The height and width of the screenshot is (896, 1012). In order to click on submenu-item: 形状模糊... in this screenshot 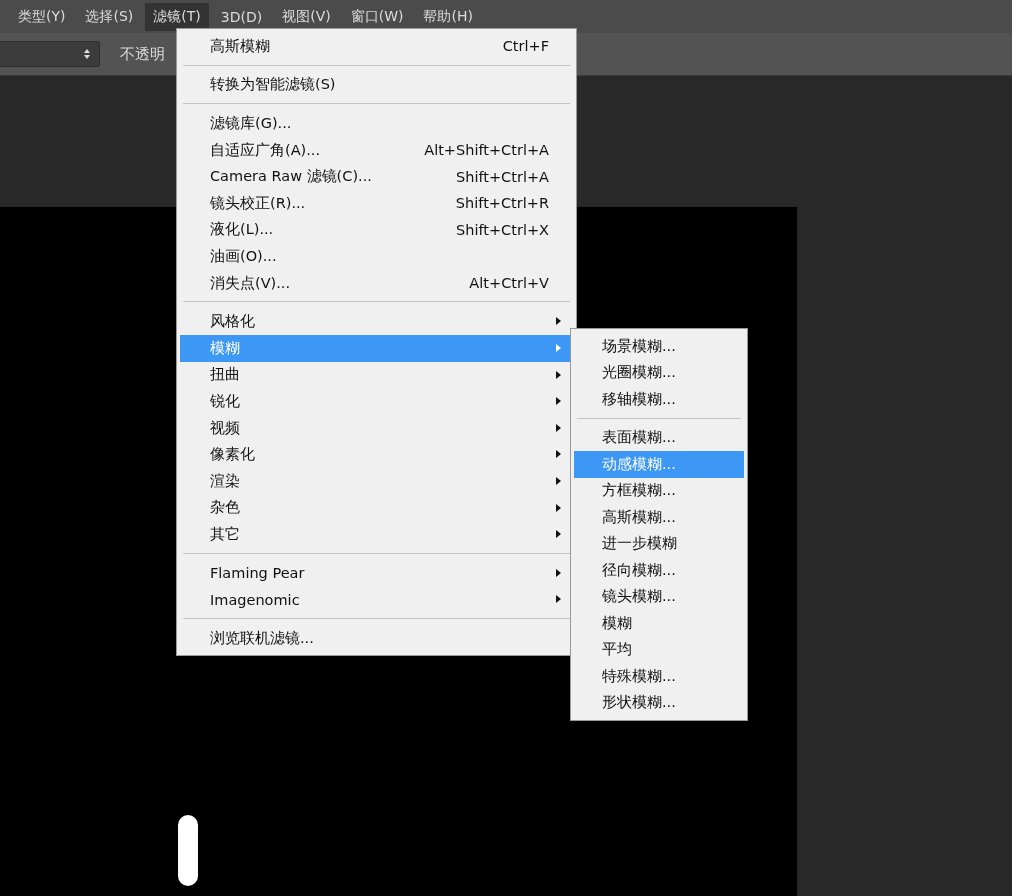, I will do `click(659, 702)`.